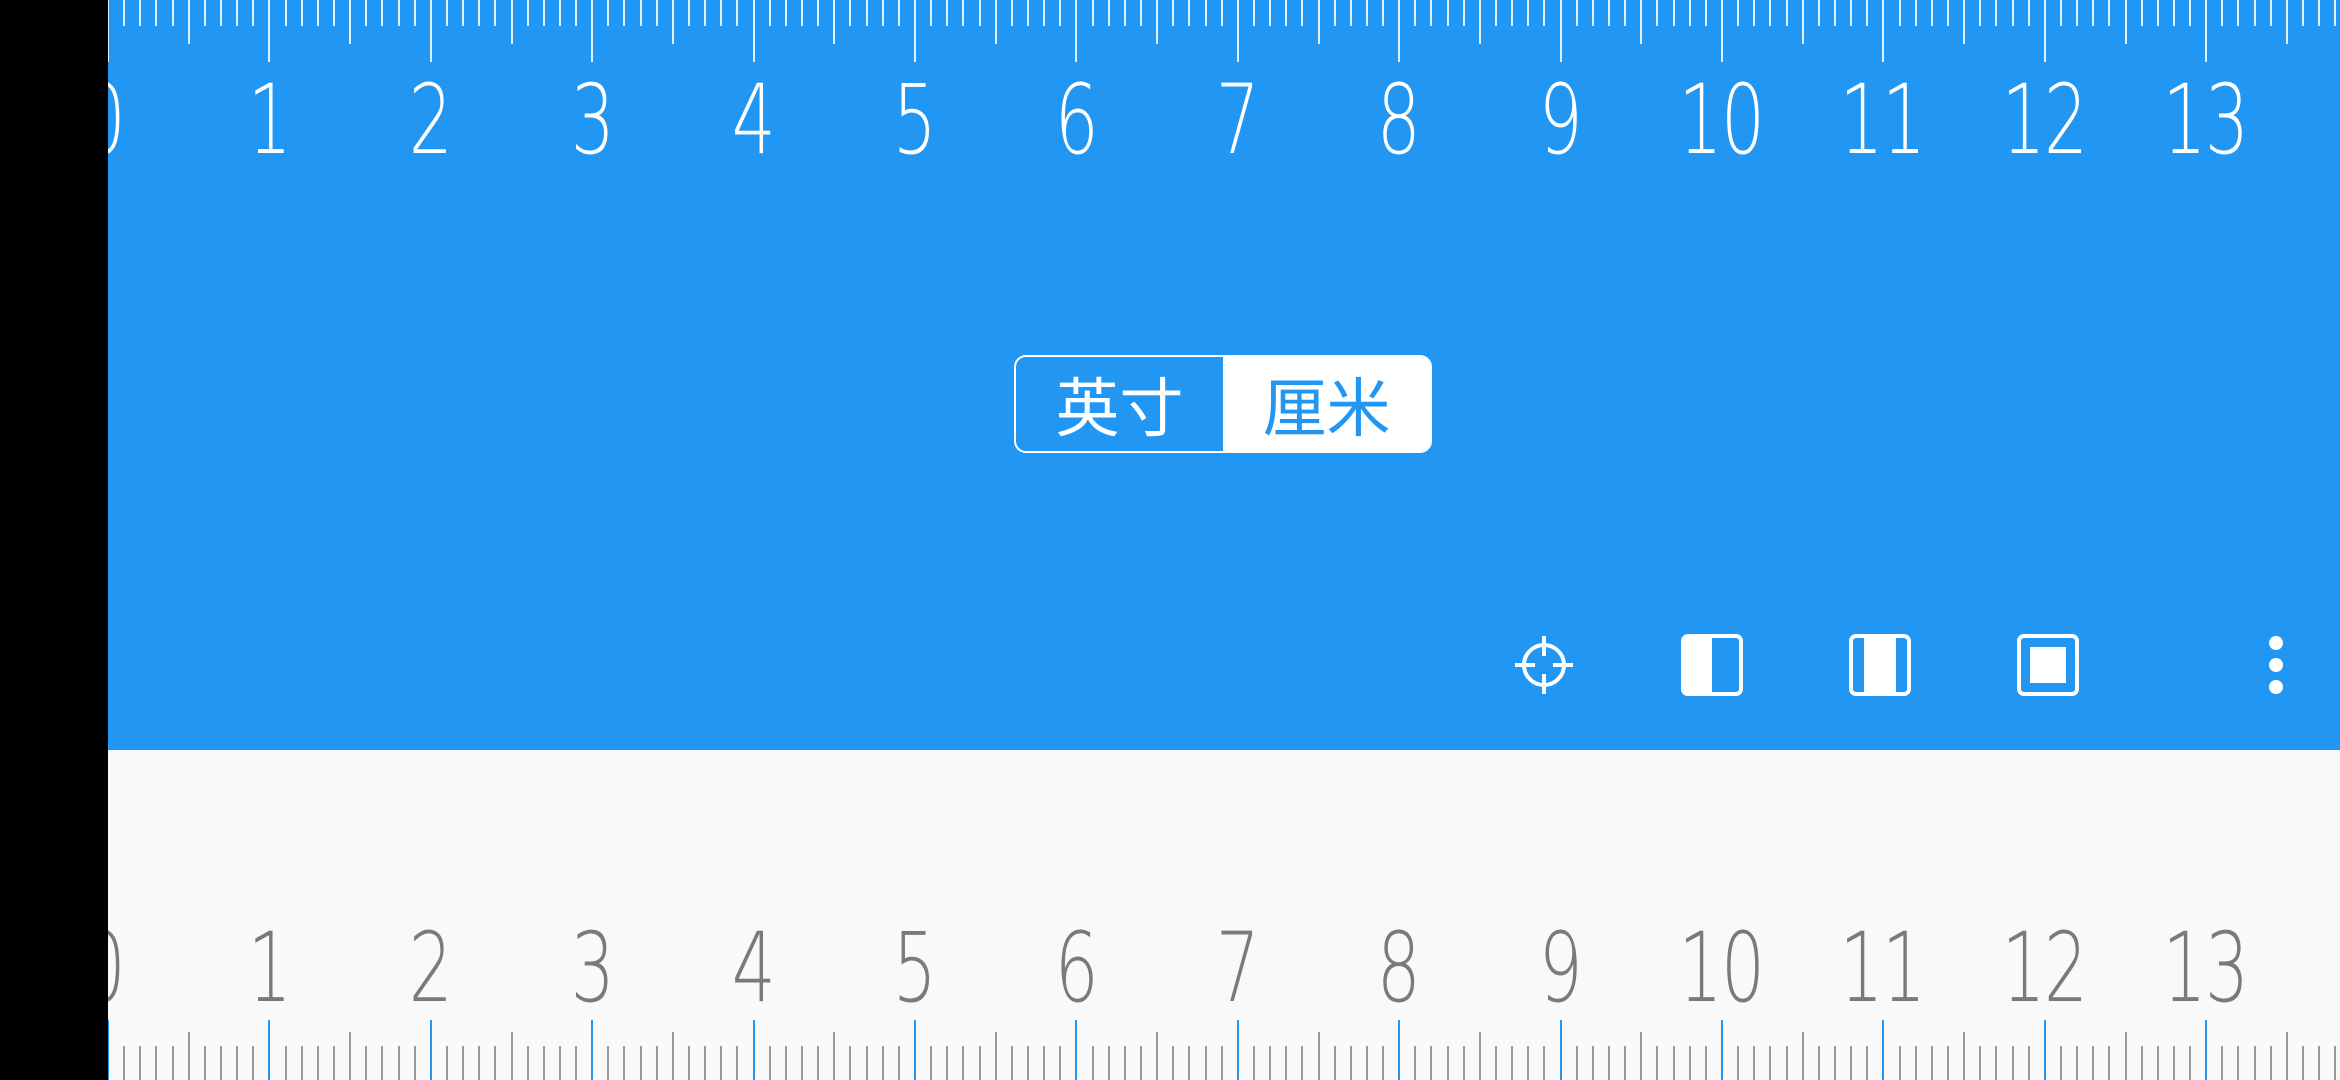 This screenshot has width=2340, height=1080. I want to click on layout-center-button, so click(1880, 665).